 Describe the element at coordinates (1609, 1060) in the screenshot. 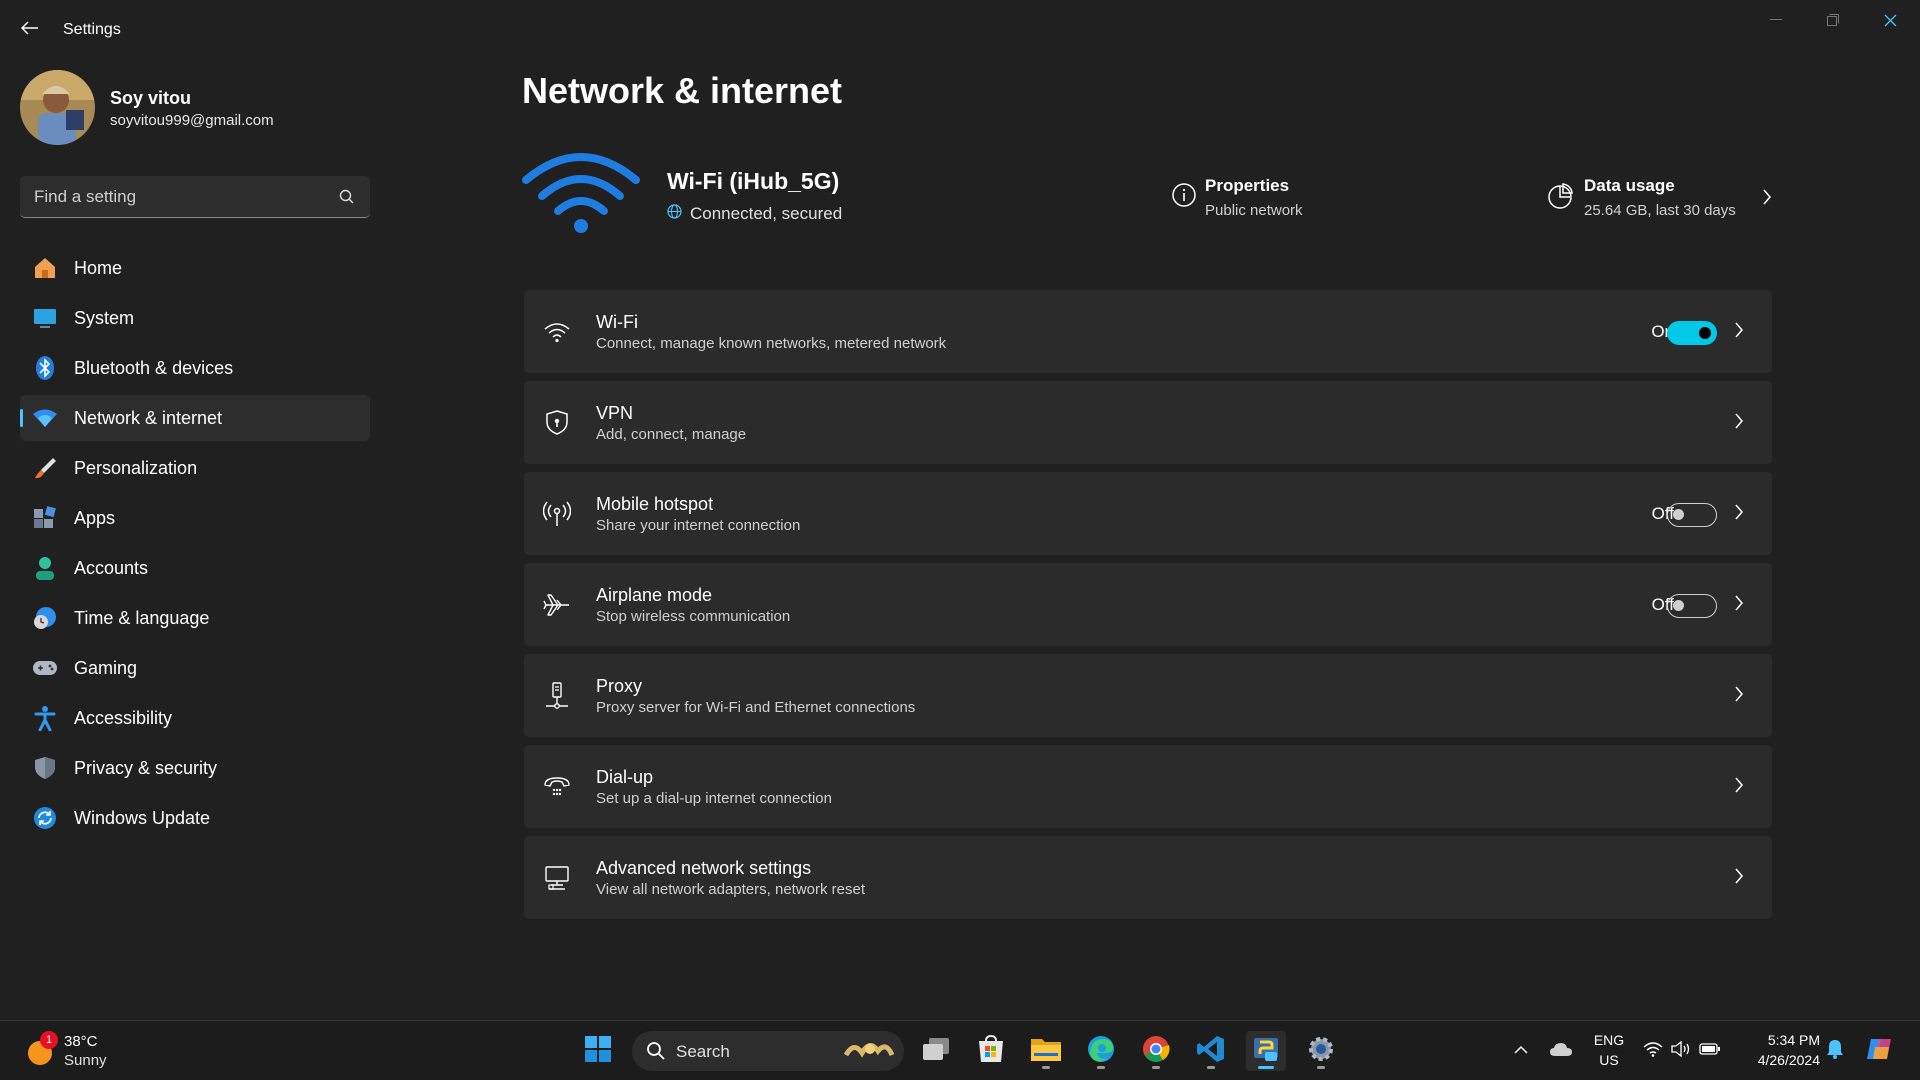

I see `language-bottom: US` at that location.